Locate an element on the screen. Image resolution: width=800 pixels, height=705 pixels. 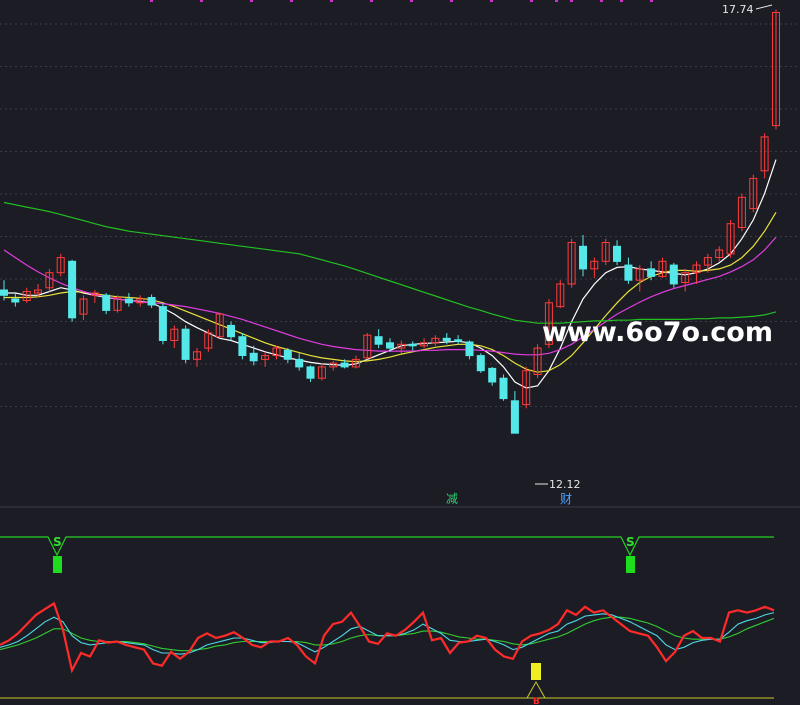
signal-line is located at coordinates (387, 546).